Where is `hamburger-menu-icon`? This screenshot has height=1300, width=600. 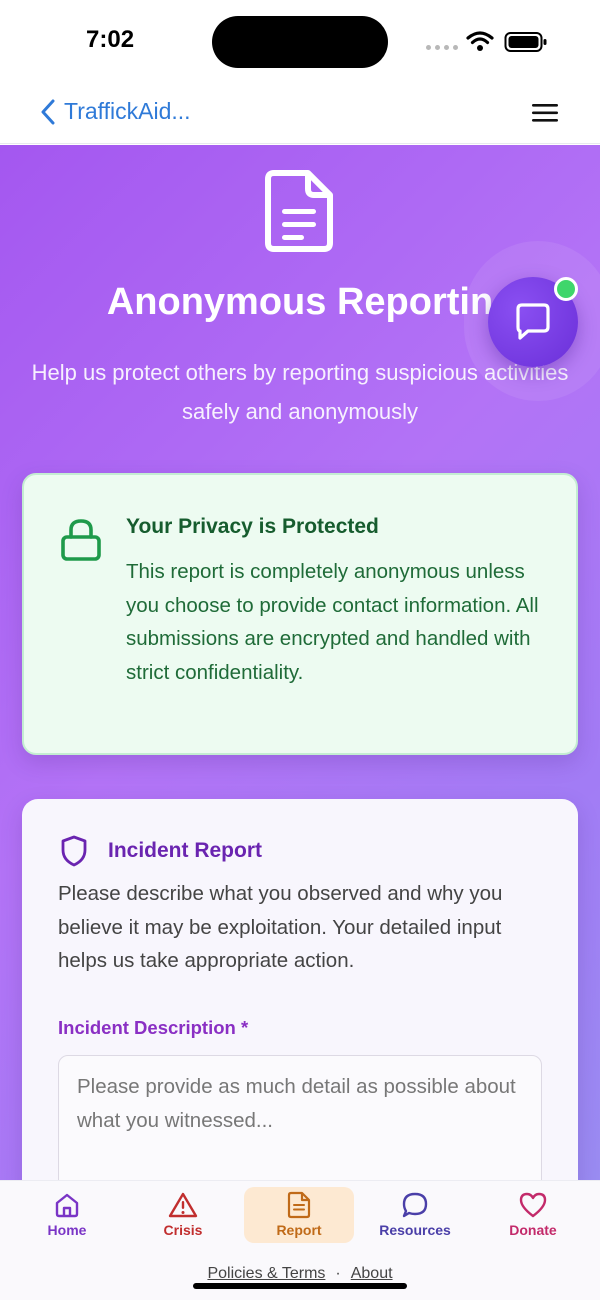 hamburger-menu-icon is located at coordinates (545, 113).